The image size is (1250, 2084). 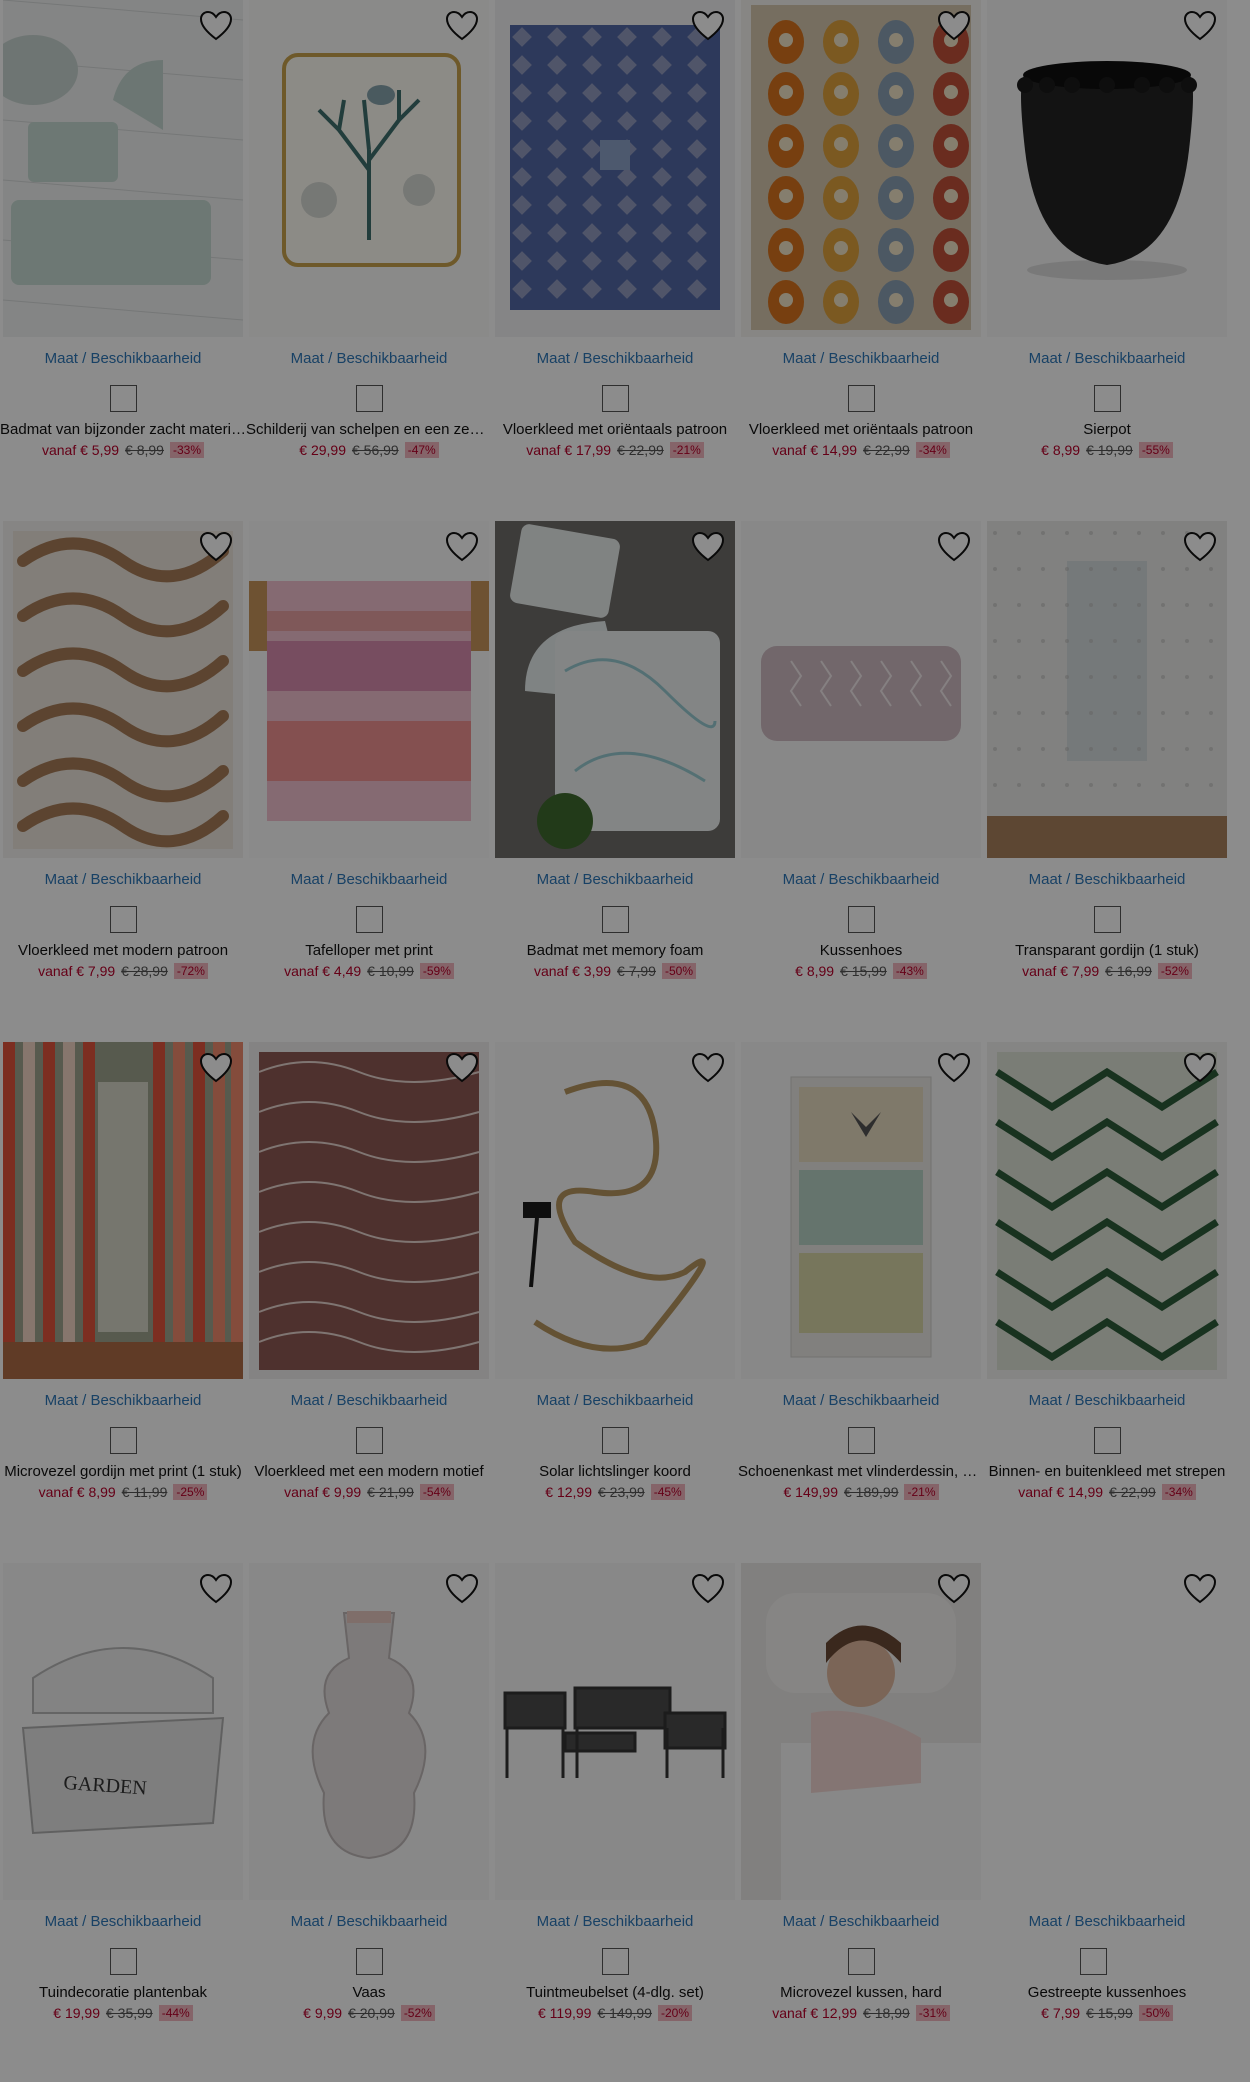 What do you see at coordinates (123, 429) in the screenshot?
I see `product-title: Badmat van bijzonder zacht materiaal` at bounding box center [123, 429].